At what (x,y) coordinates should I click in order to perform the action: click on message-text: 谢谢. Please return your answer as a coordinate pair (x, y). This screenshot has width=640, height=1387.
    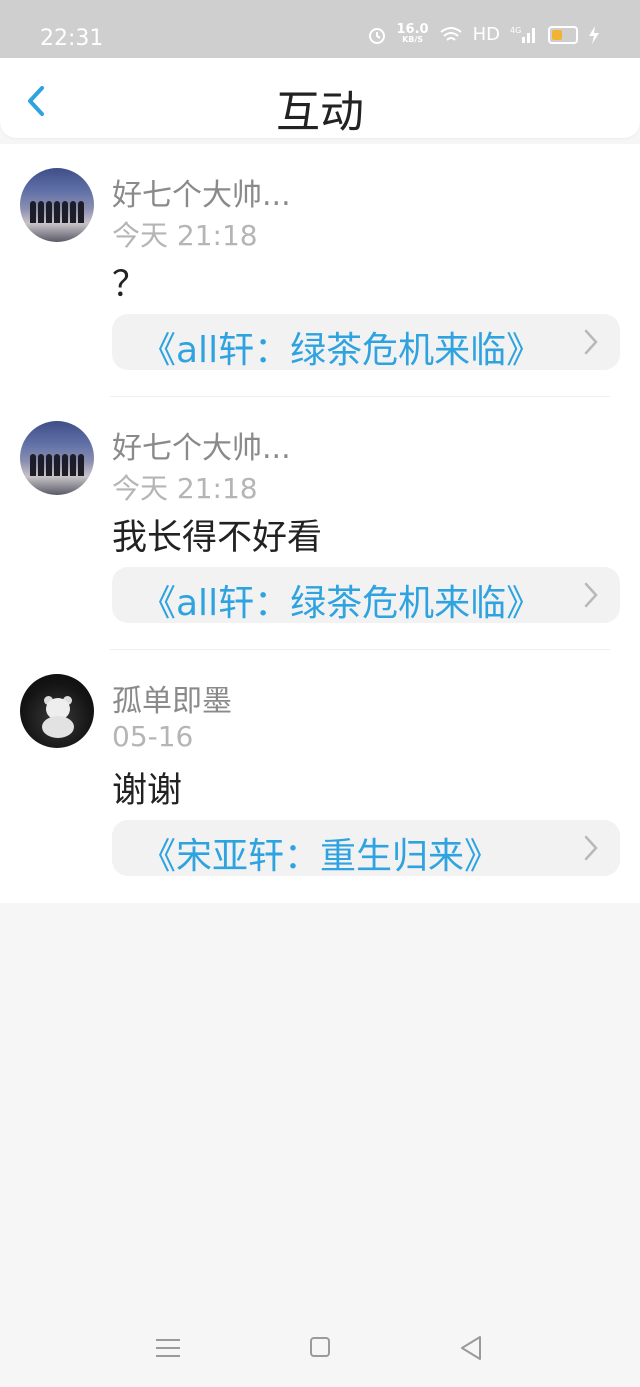
    Looking at the image, I should click on (147, 791).